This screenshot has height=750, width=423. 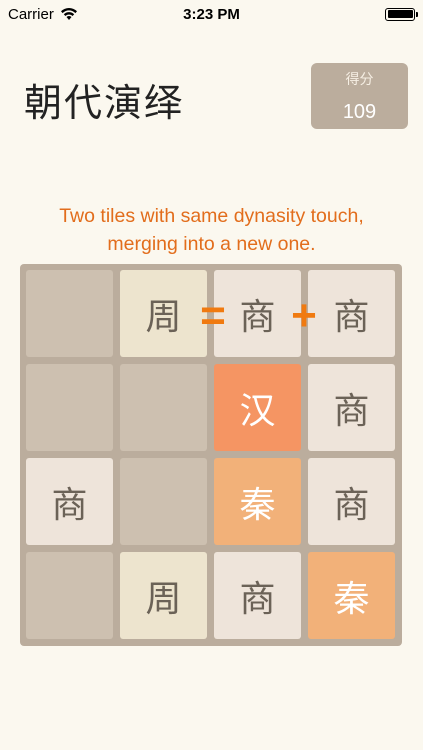 I want to click on hint-line-1: Two tiles with same dynasity touch,, so click(x=211, y=216).